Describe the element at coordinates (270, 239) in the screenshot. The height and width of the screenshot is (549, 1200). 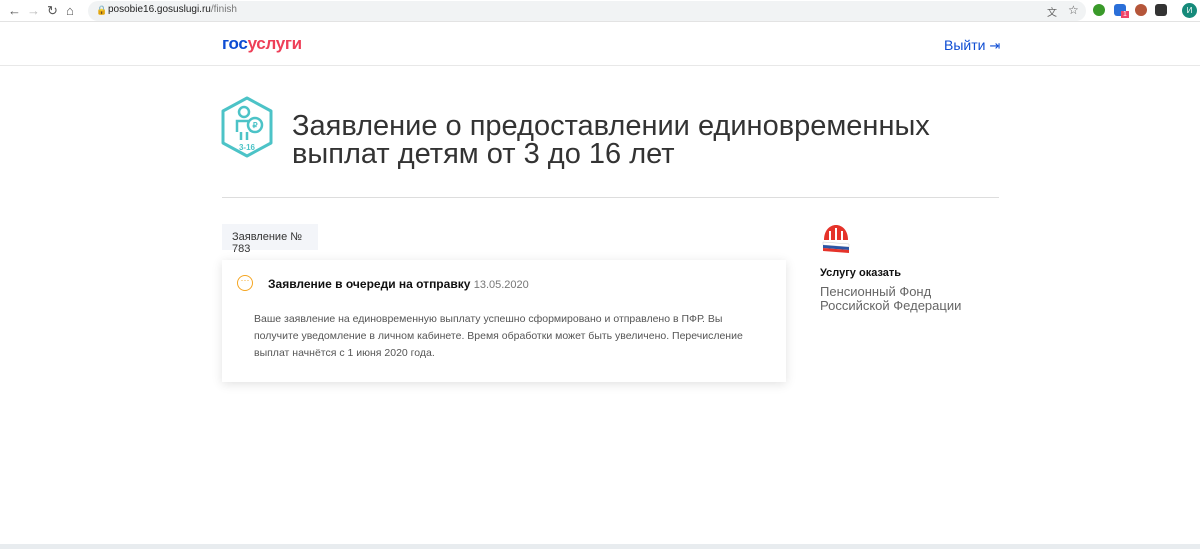
I see `application-tab: Заявление № 783` at that location.